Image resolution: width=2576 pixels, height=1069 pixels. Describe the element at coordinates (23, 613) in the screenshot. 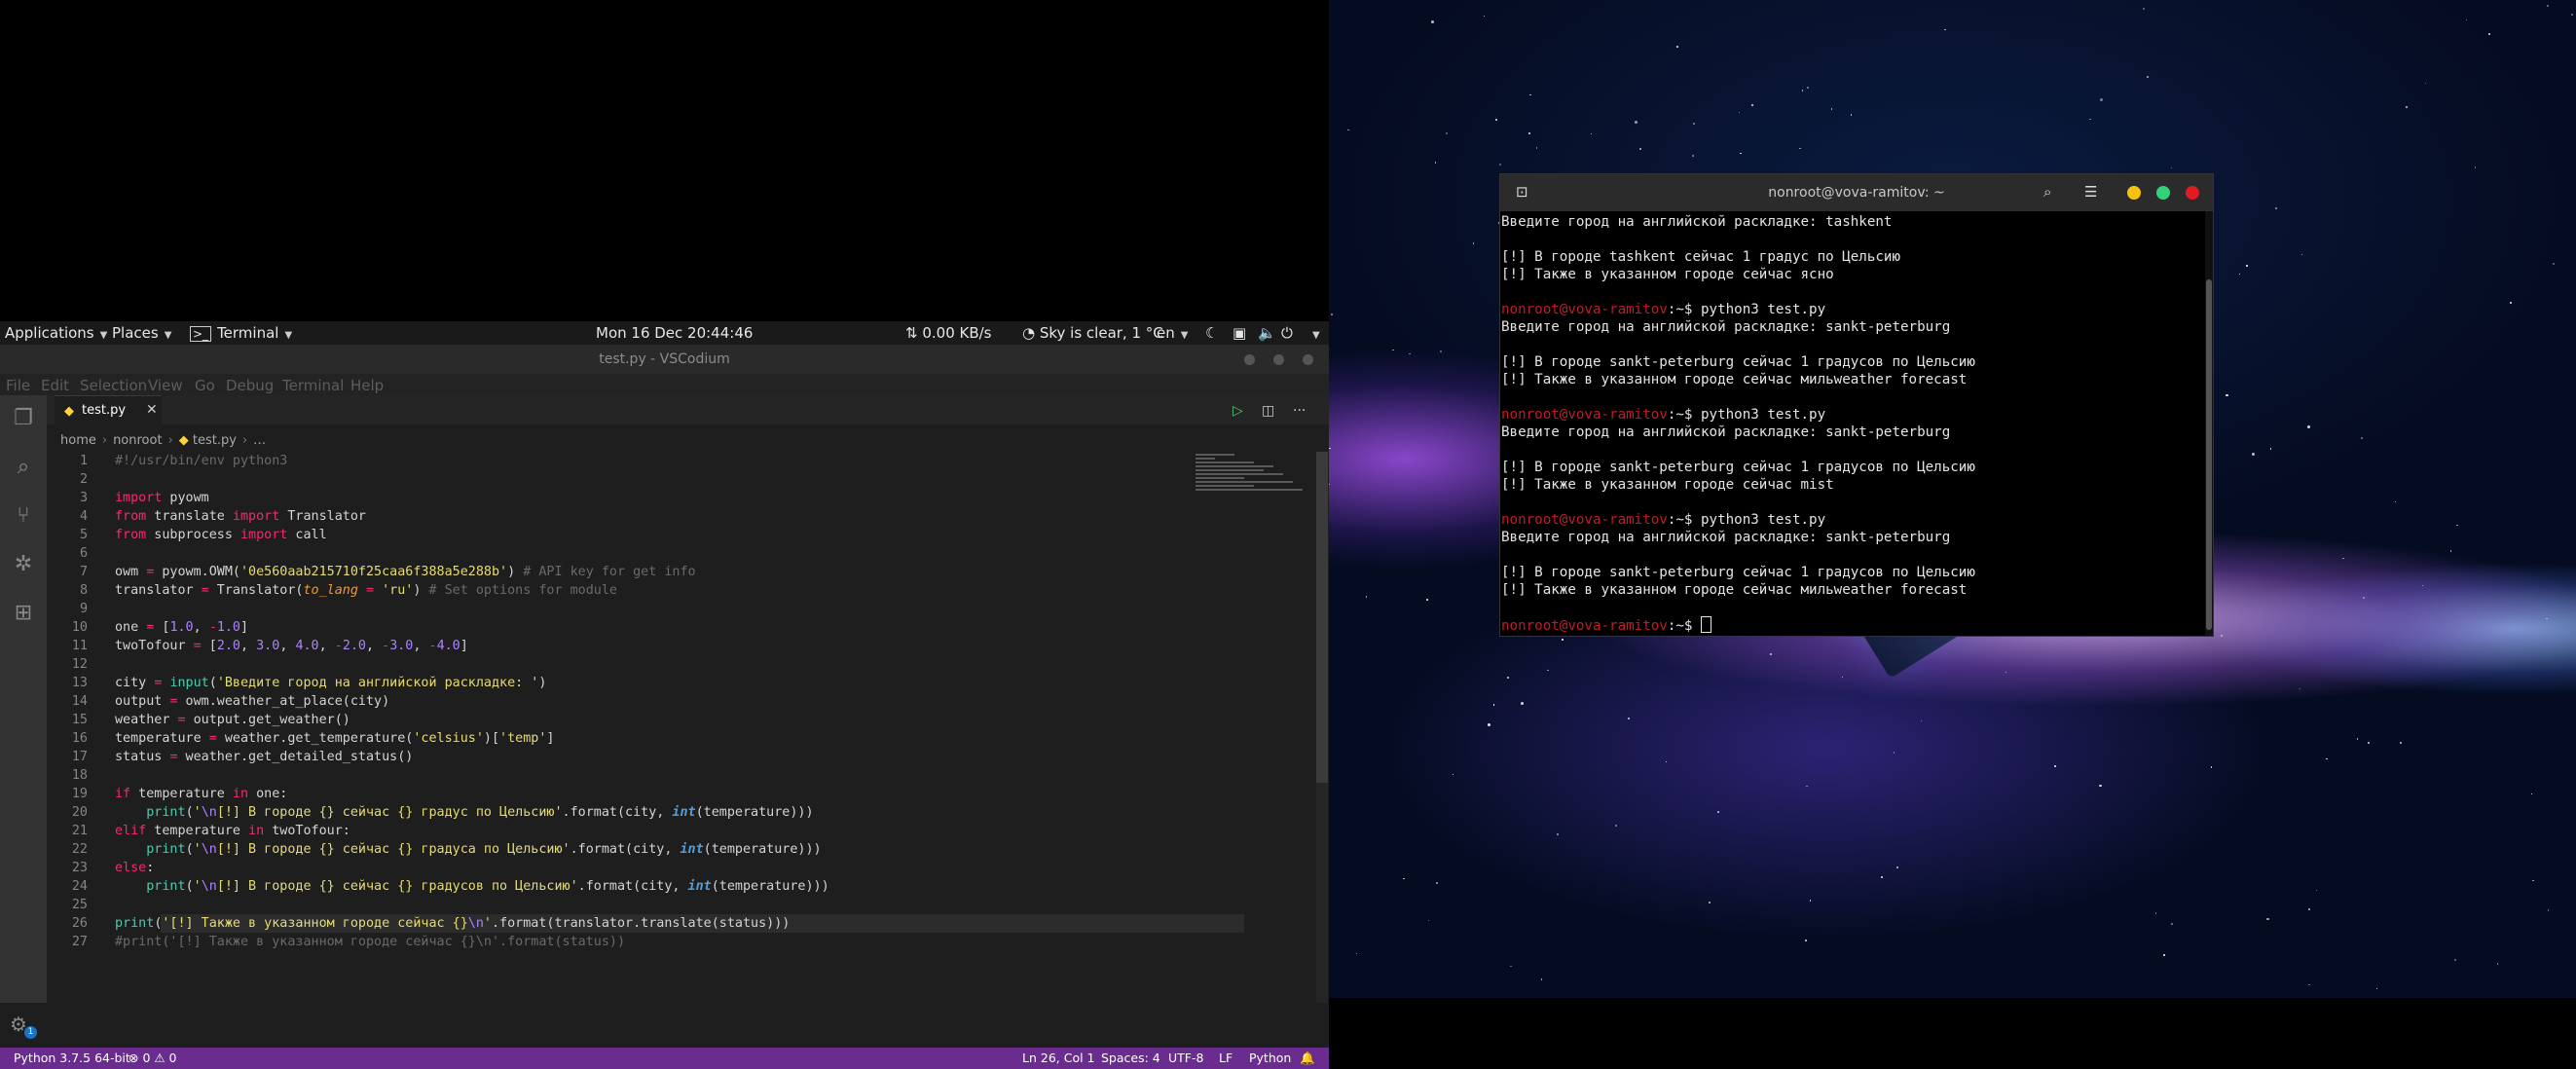

I see `extensions-icon: ⊞` at that location.